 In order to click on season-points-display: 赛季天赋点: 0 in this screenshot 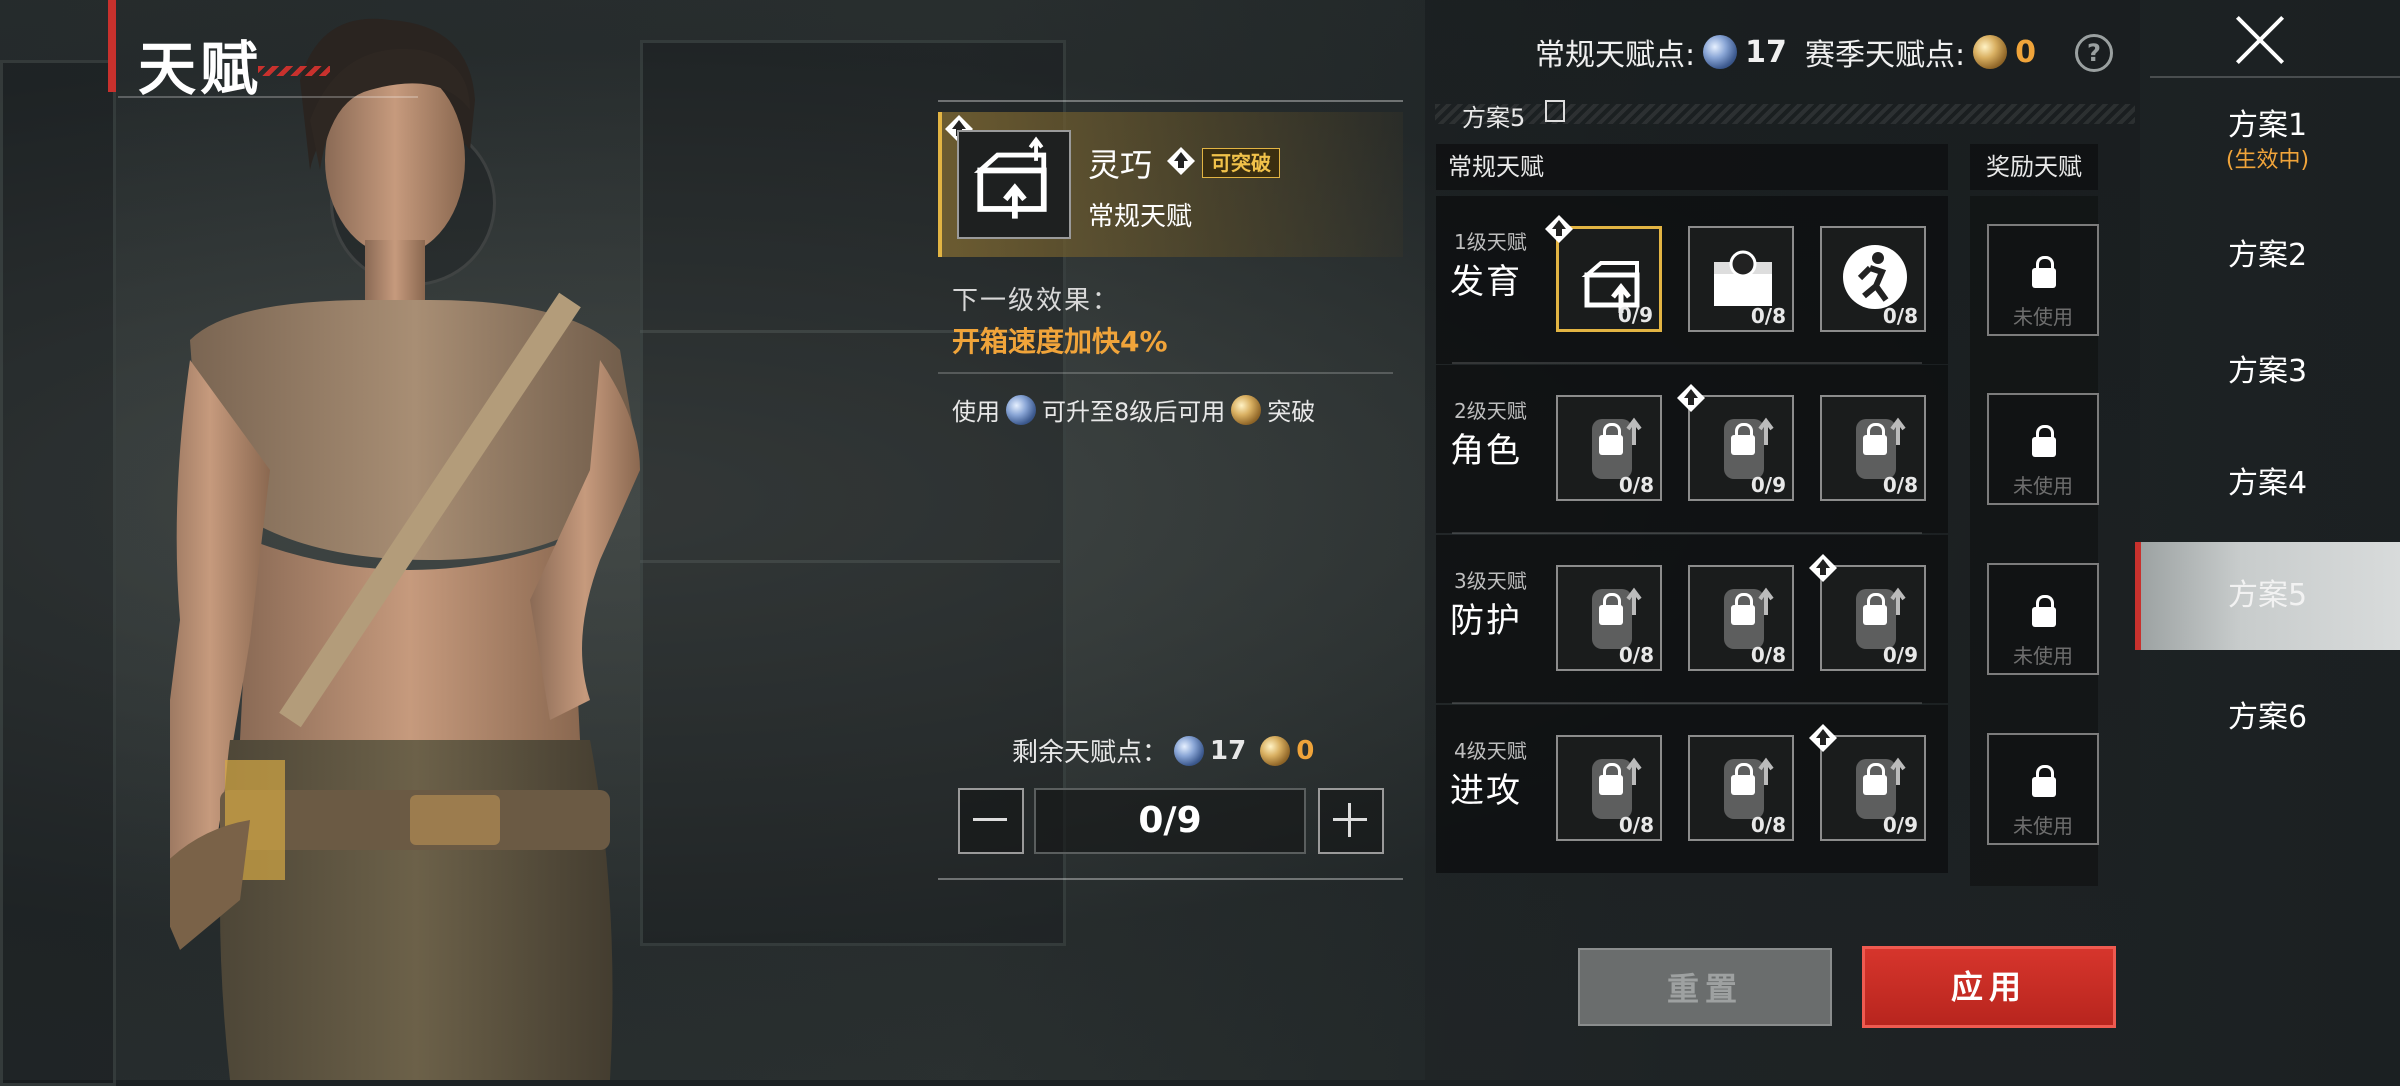, I will do `click(1920, 52)`.